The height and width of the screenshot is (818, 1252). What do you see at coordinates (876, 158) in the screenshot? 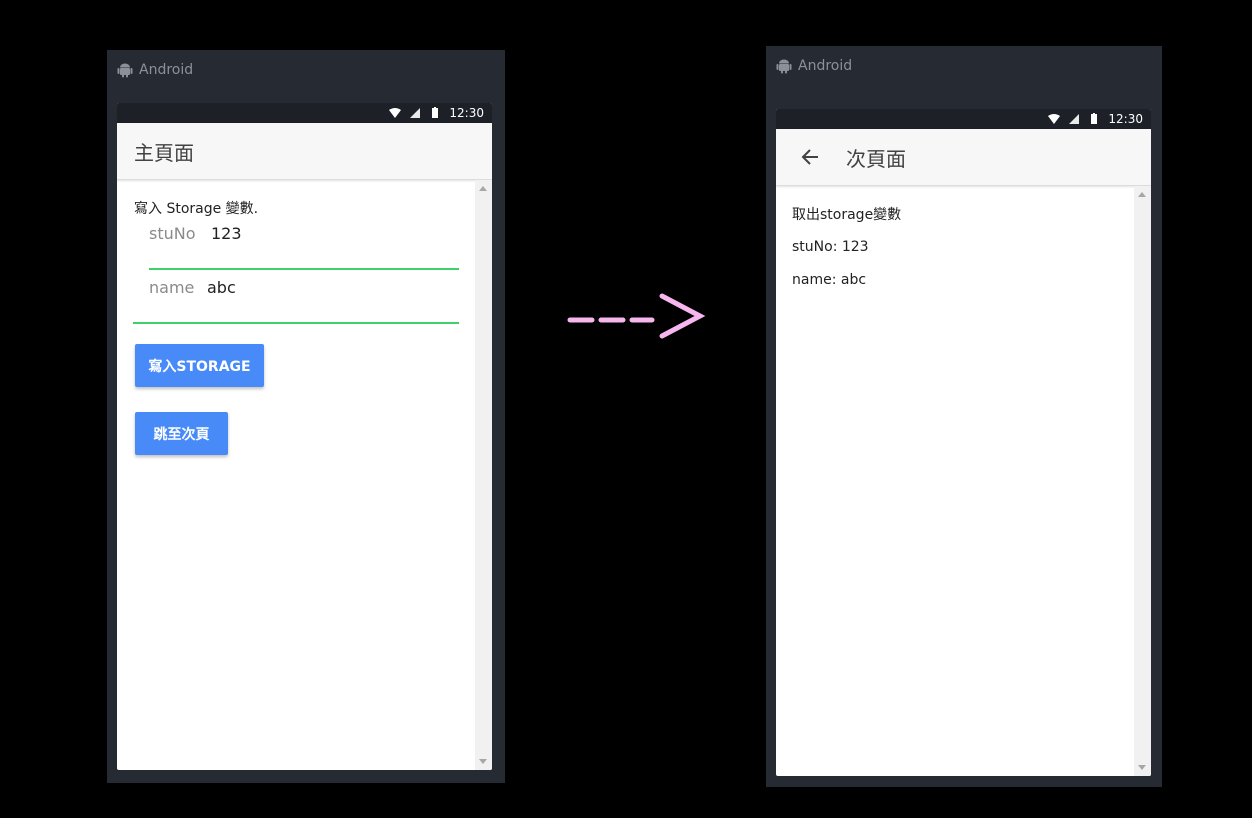
I see `page-title: 次頁面` at bounding box center [876, 158].